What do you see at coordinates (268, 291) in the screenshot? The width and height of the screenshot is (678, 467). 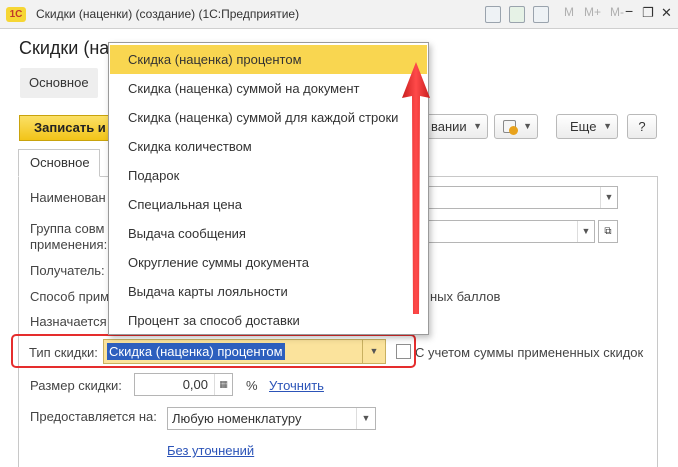 I see `dropdown-item: Выдача карты лояльности` at bounding box center [268, 291].